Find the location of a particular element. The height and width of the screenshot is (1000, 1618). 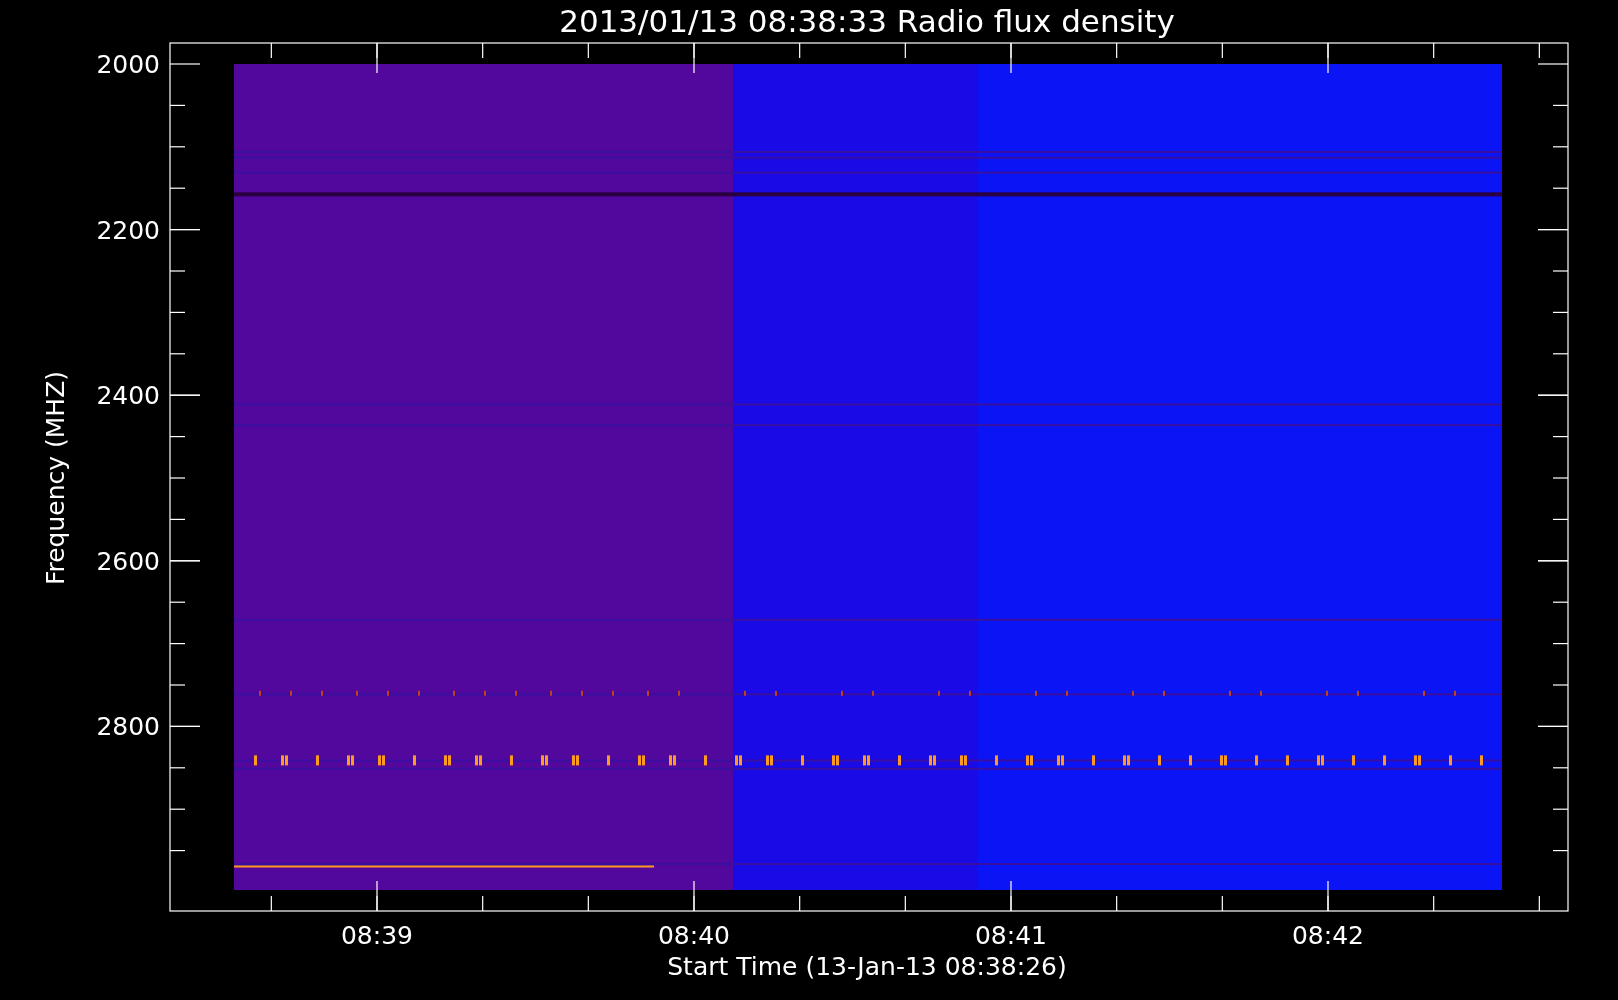

y-axis-label: Frequency (MHZ) is located at coordinates (55, 478).